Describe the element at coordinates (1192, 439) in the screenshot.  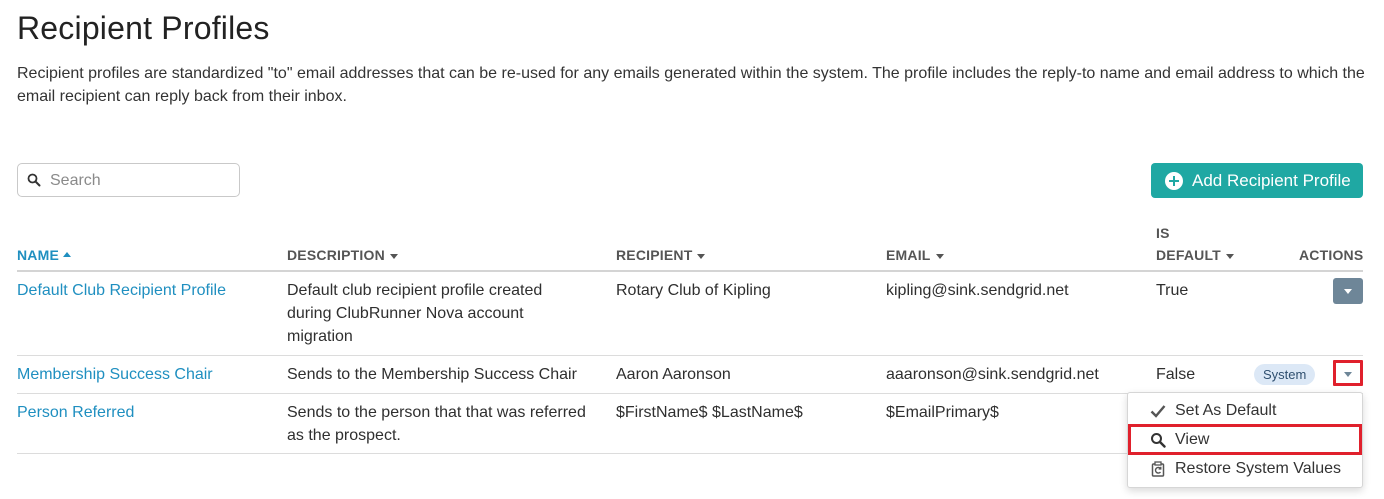
I see `menu-item-label: View` at that location.